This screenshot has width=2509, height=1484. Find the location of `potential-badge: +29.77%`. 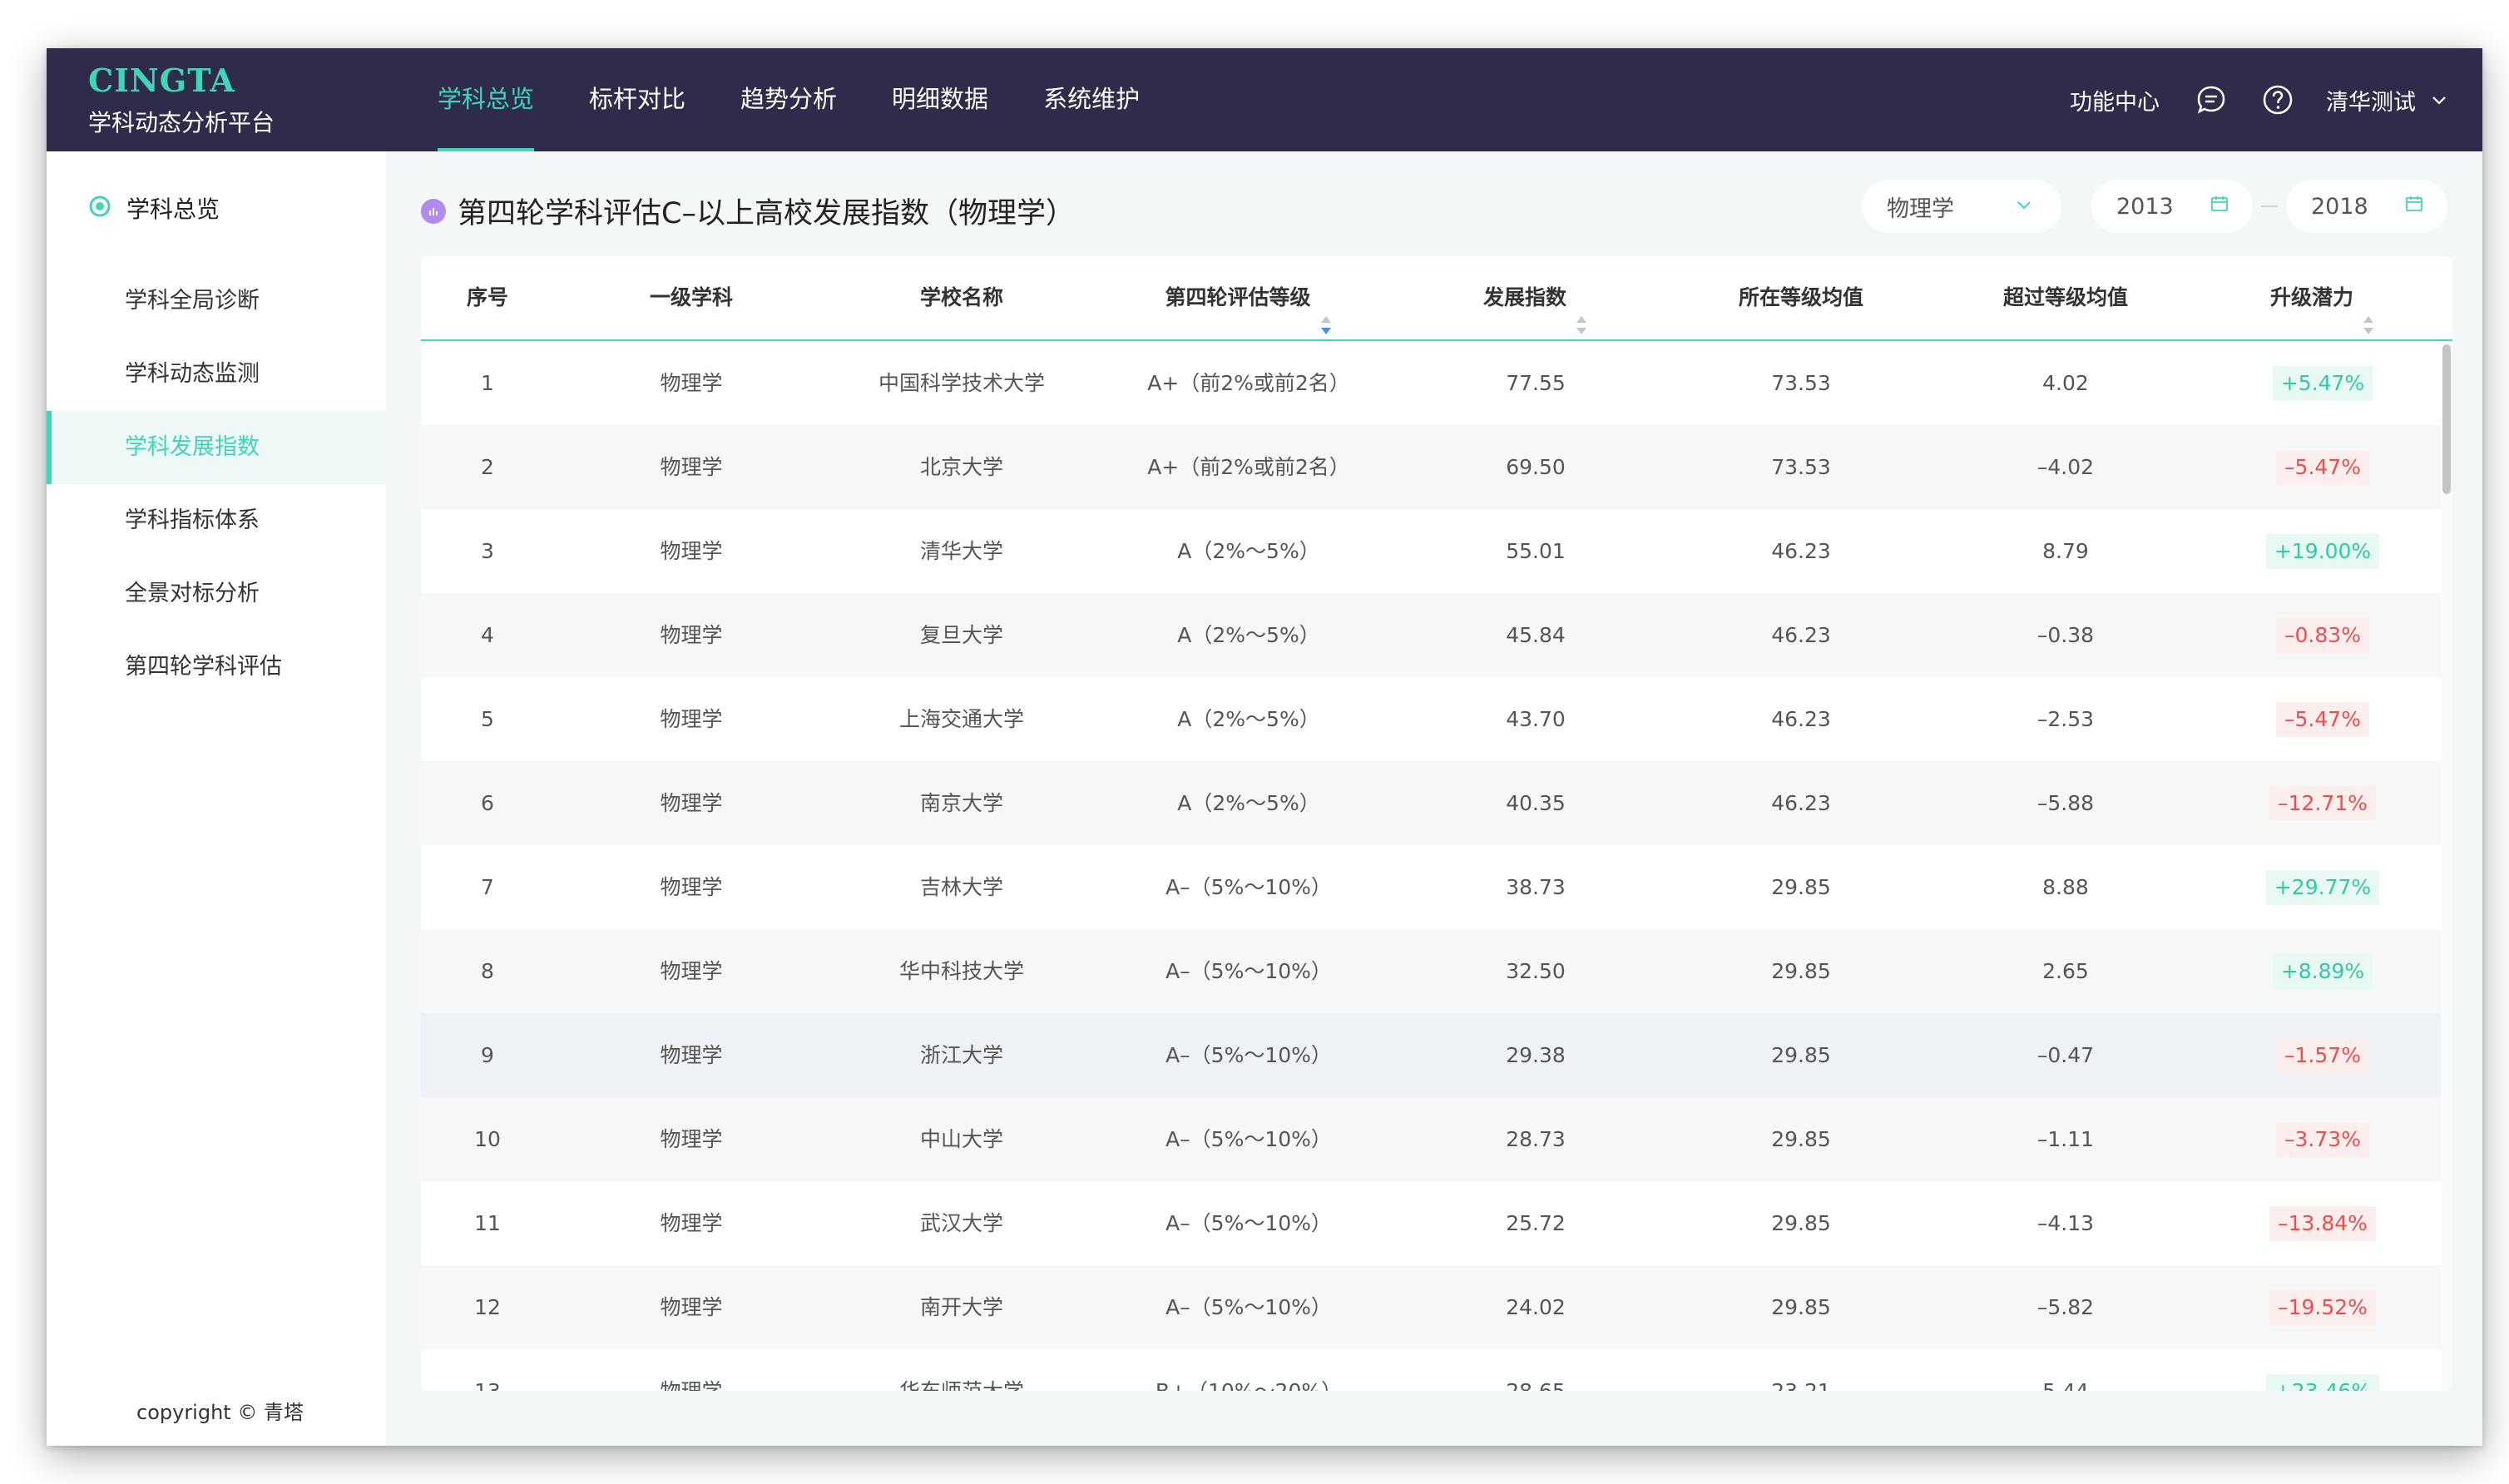

potential-badge: +29.77% is located at coordinates (2322, 888).